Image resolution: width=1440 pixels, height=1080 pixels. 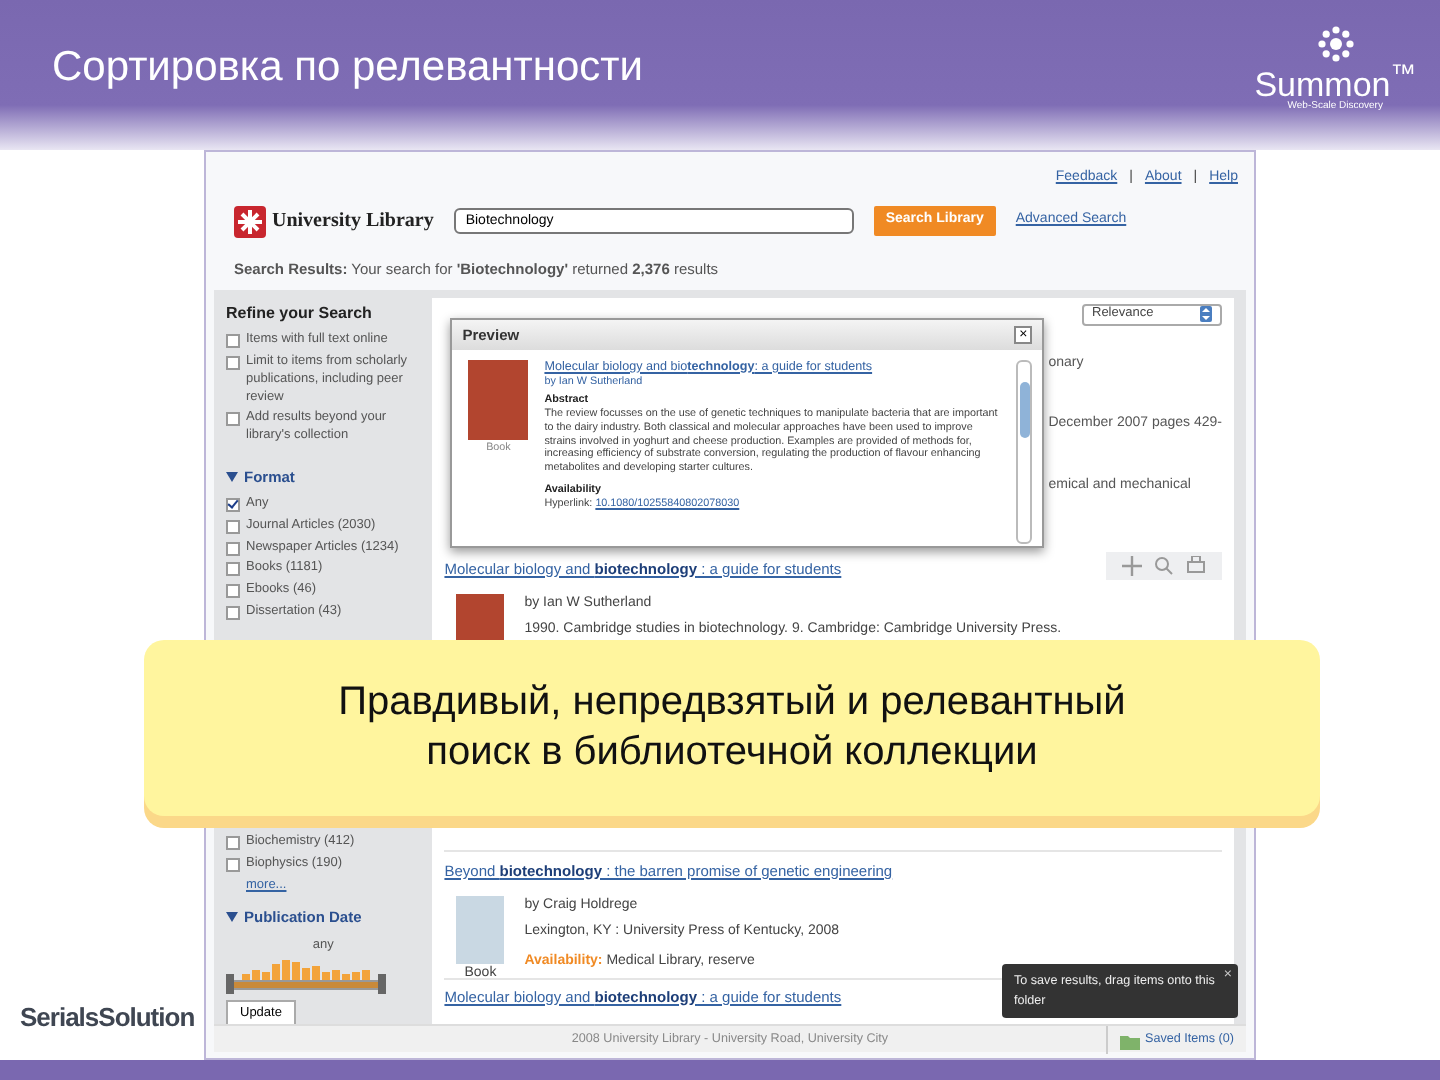 I want to click on brand-name: Summon$^{™}$, so click(x=1335, y=84).